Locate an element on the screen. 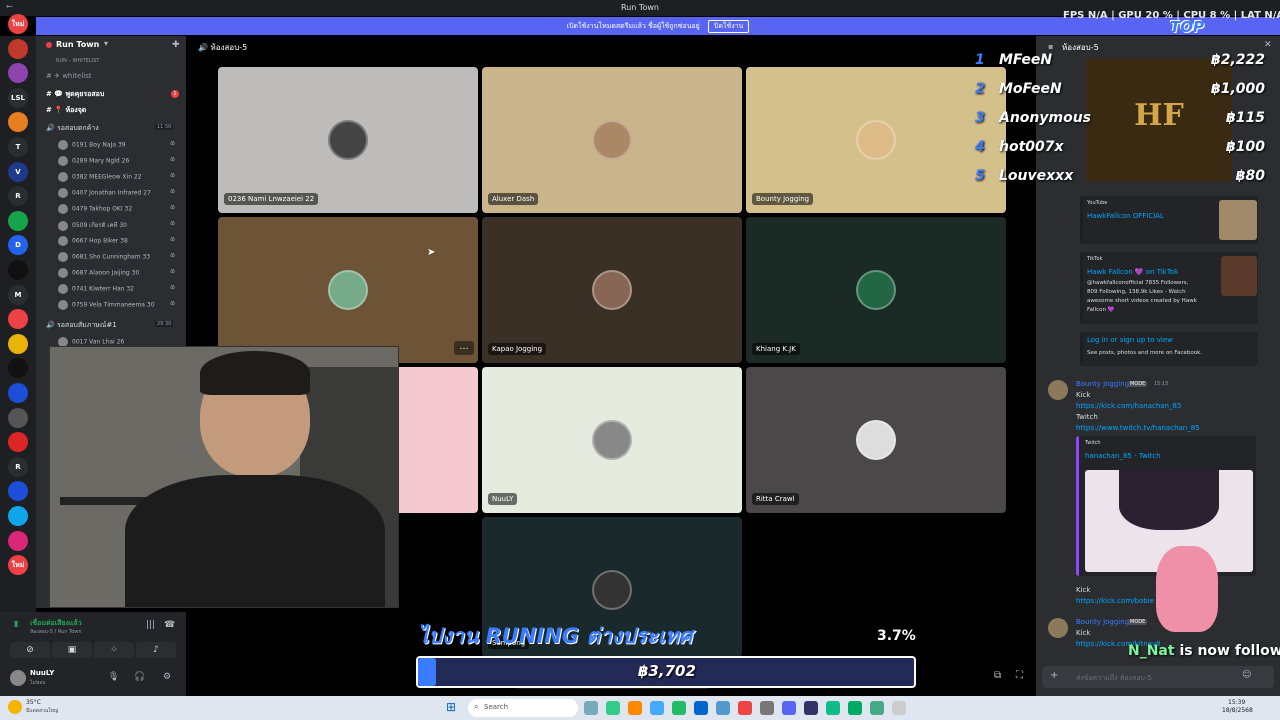 The height and width of the screenshot is (720, 1280). discord-icon is located at coordinates (789, 708).